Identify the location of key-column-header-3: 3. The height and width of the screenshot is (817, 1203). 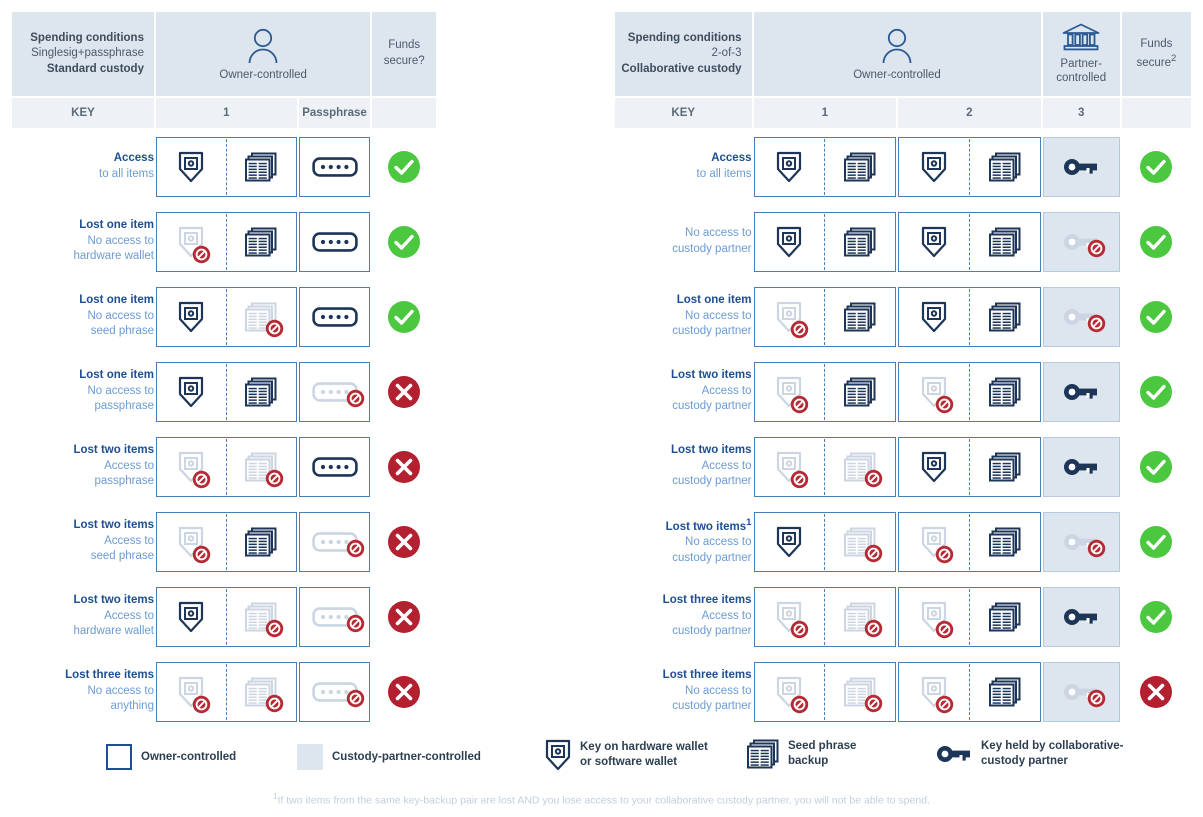
(1081, 113).